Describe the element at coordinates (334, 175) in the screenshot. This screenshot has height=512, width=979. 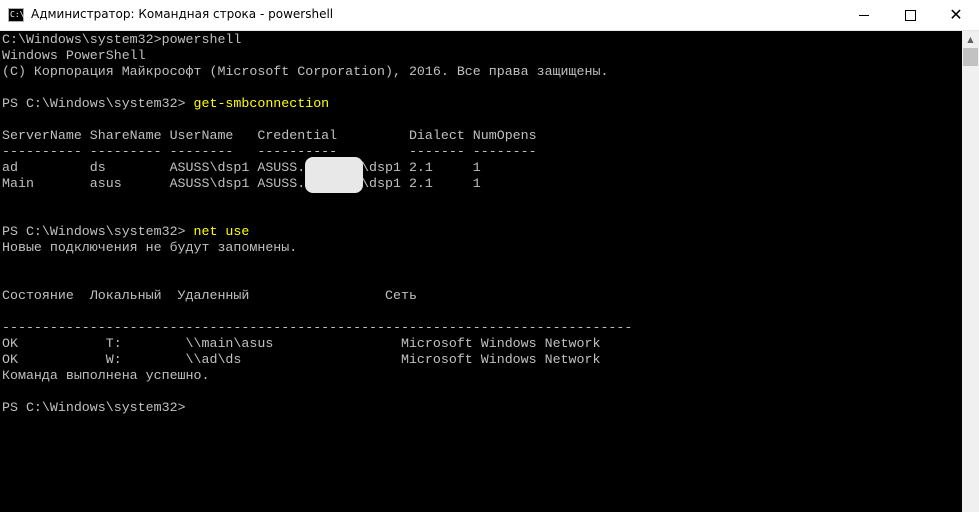
I see `redaction-mask` at that location.